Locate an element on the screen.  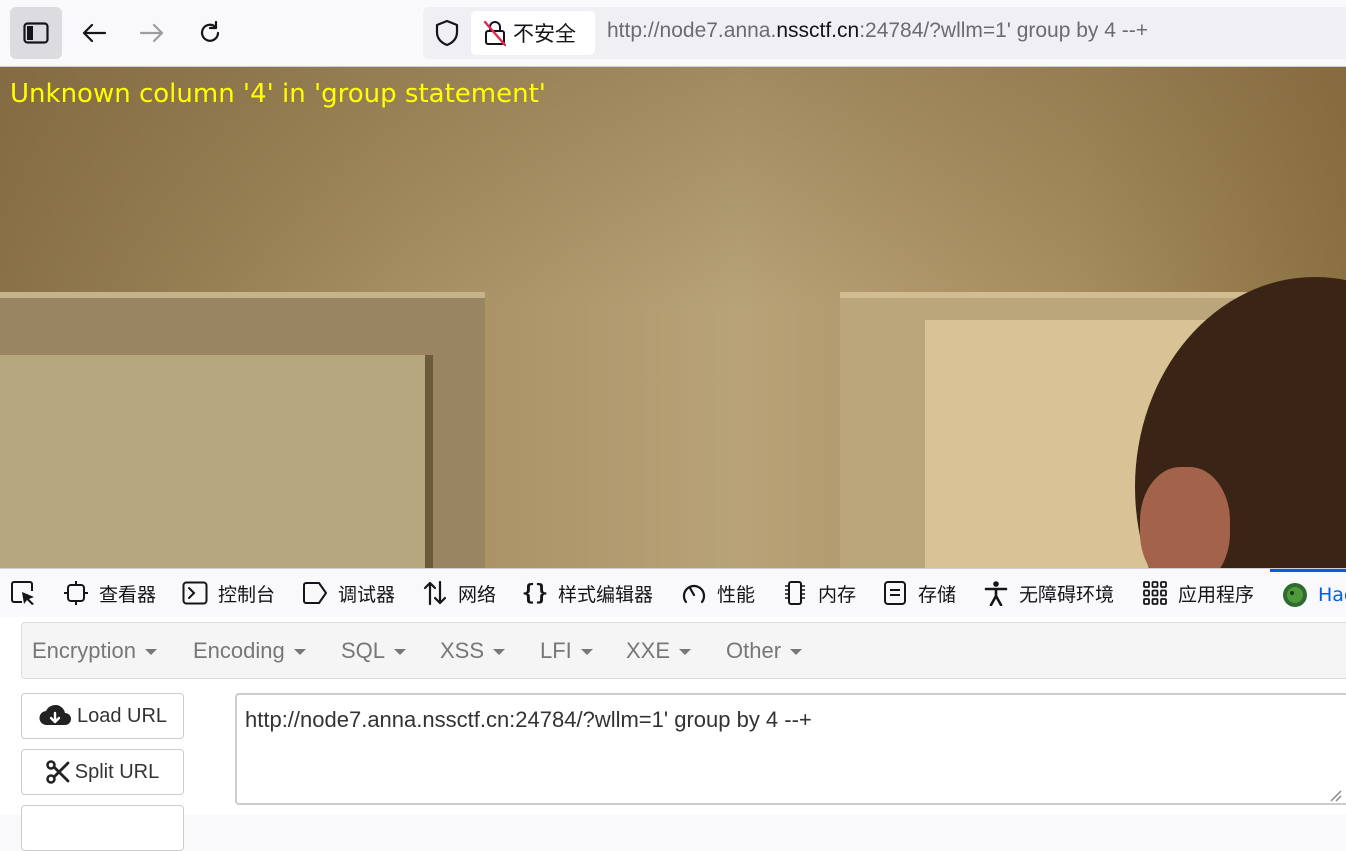
tab-label: 性能 is located at coordinates (736, 594).